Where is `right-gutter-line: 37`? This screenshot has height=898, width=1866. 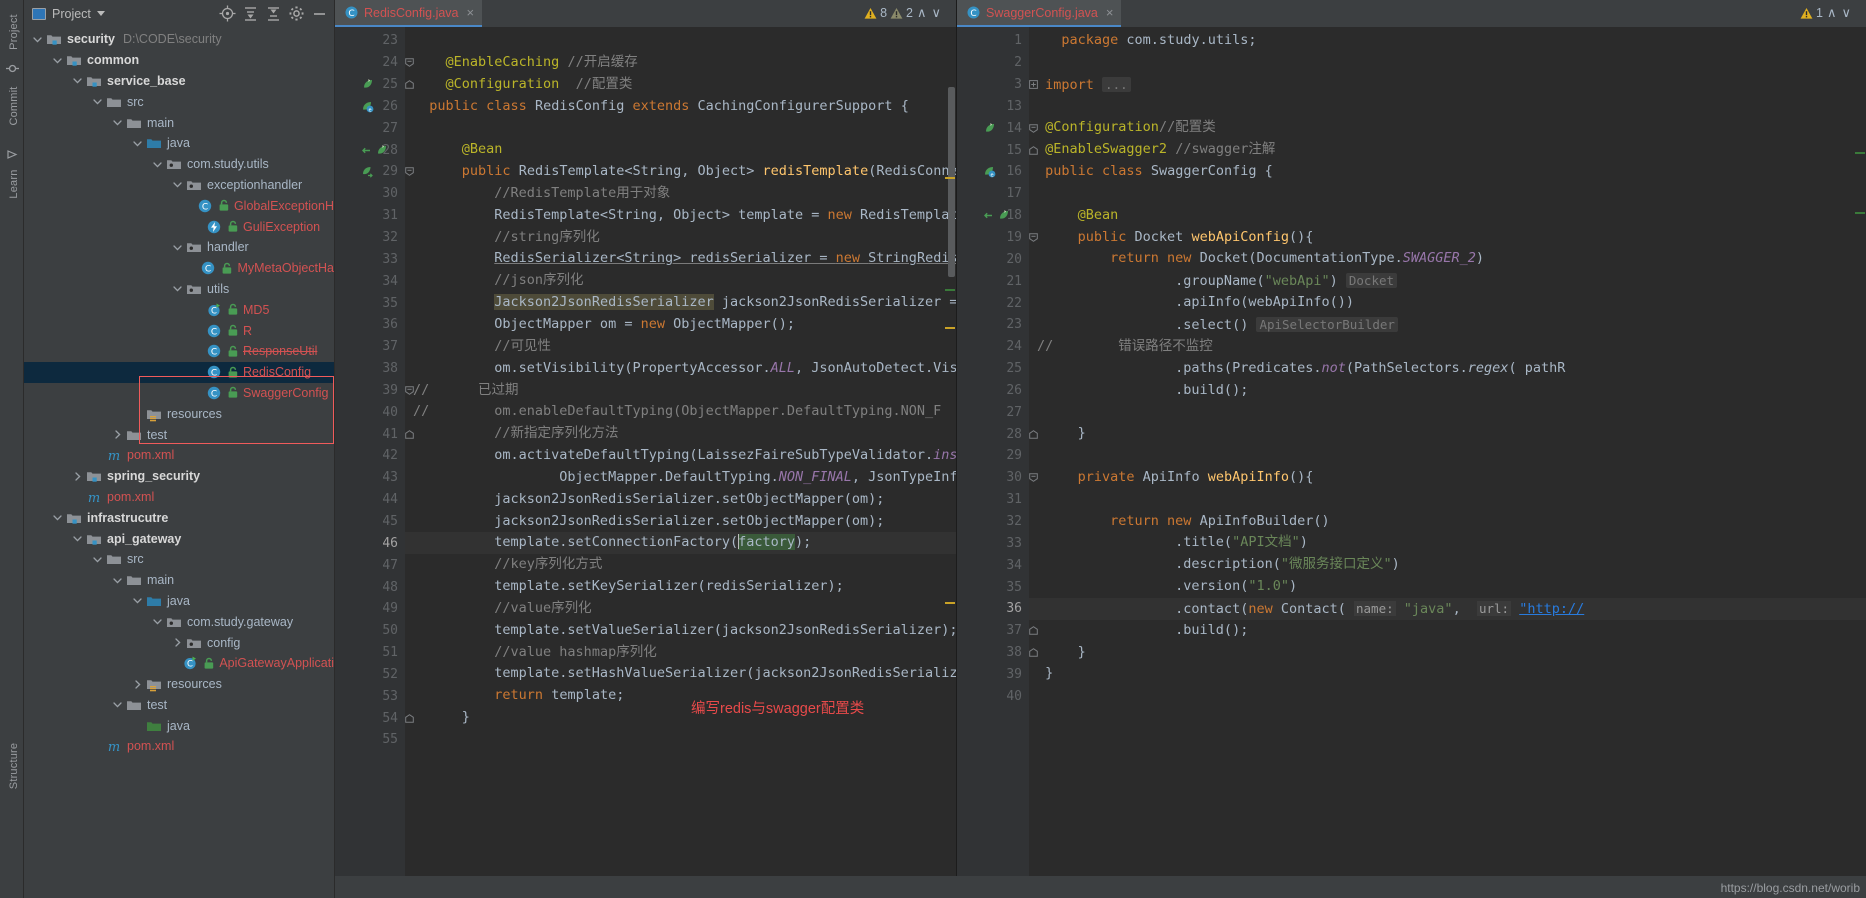 right-gutter-line: 37 is located at coordinates (997, 631).